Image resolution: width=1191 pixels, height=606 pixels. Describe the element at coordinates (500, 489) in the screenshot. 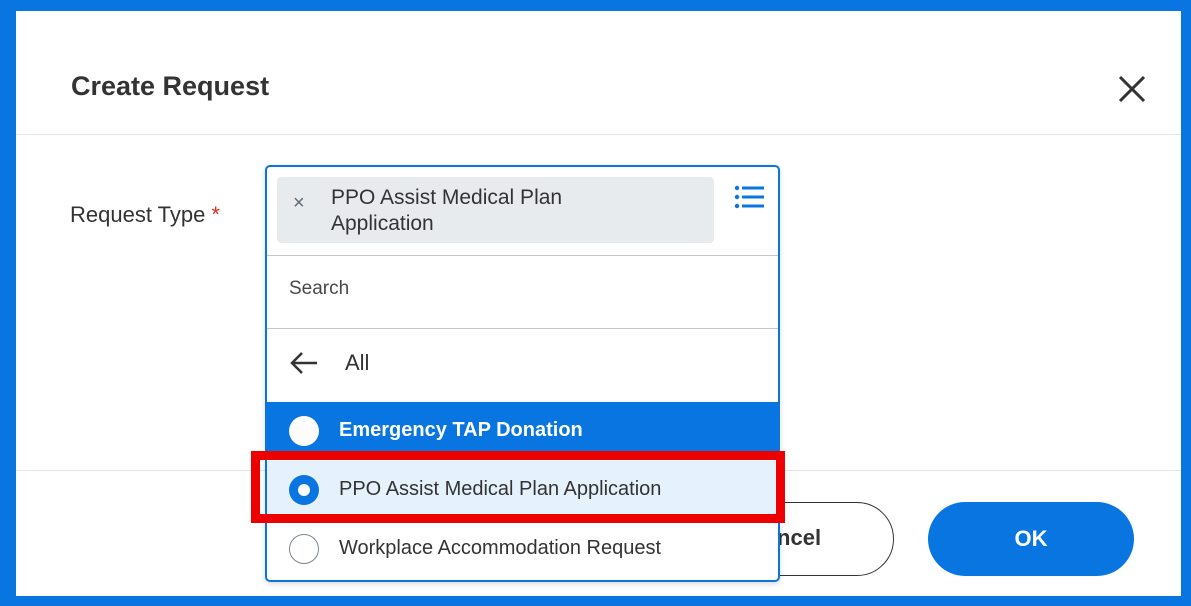

I see `option-label: PPO Assist Medical Plan Application` at that location.